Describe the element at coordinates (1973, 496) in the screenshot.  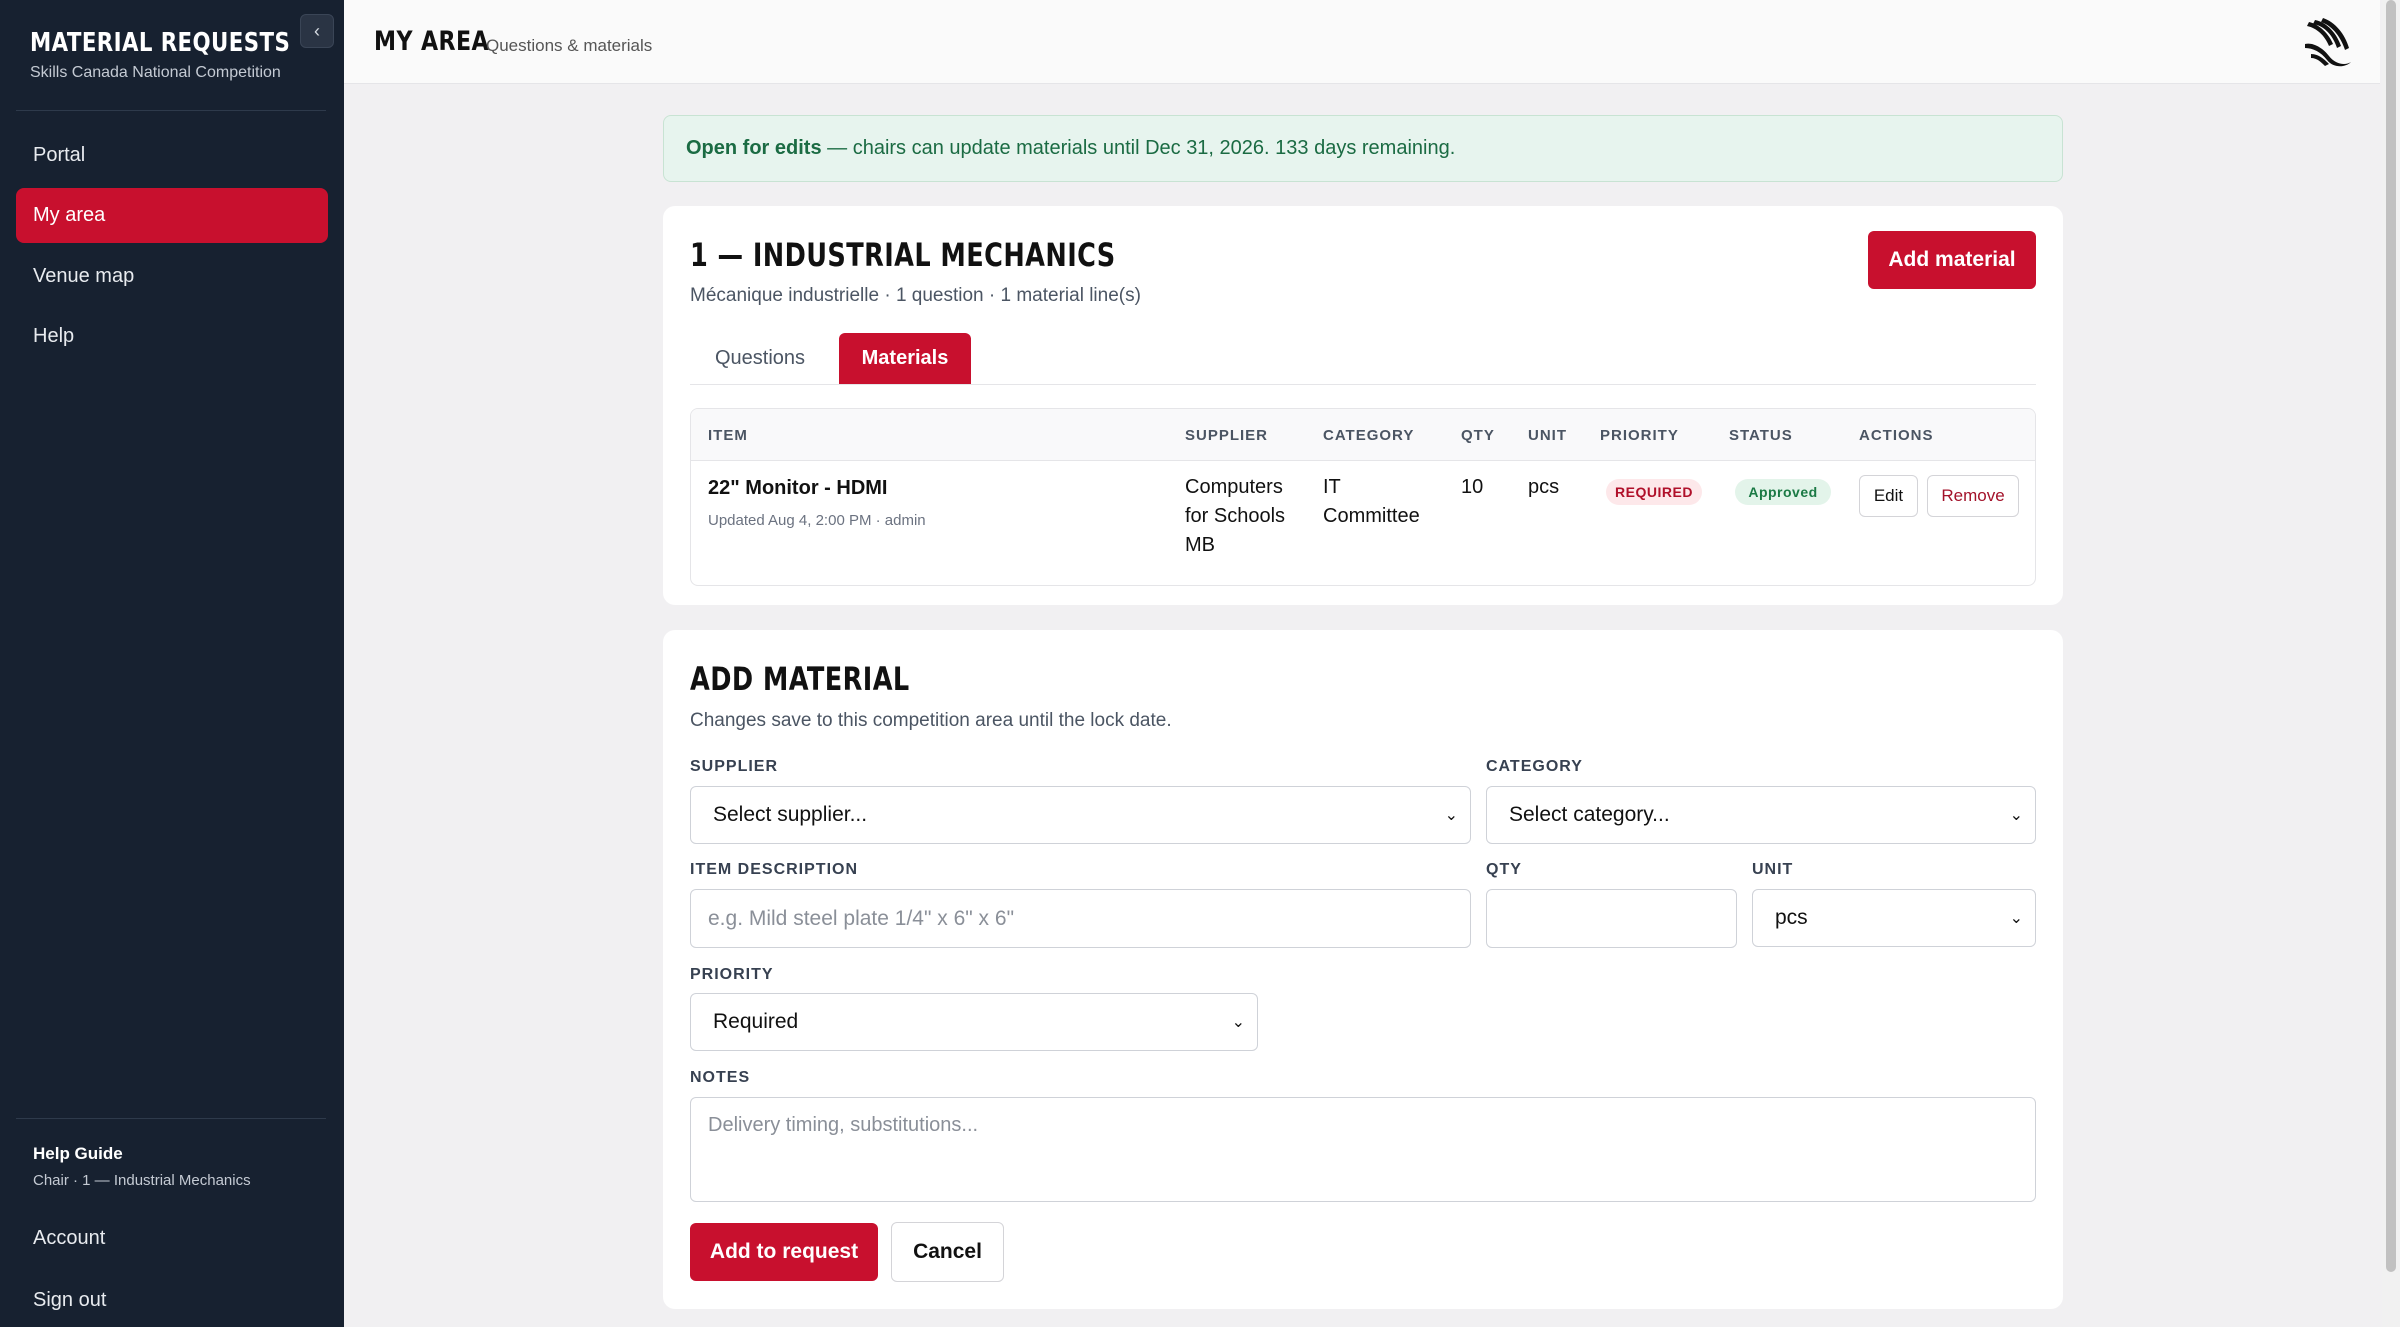
I see `remove-button: Remove` at that location.